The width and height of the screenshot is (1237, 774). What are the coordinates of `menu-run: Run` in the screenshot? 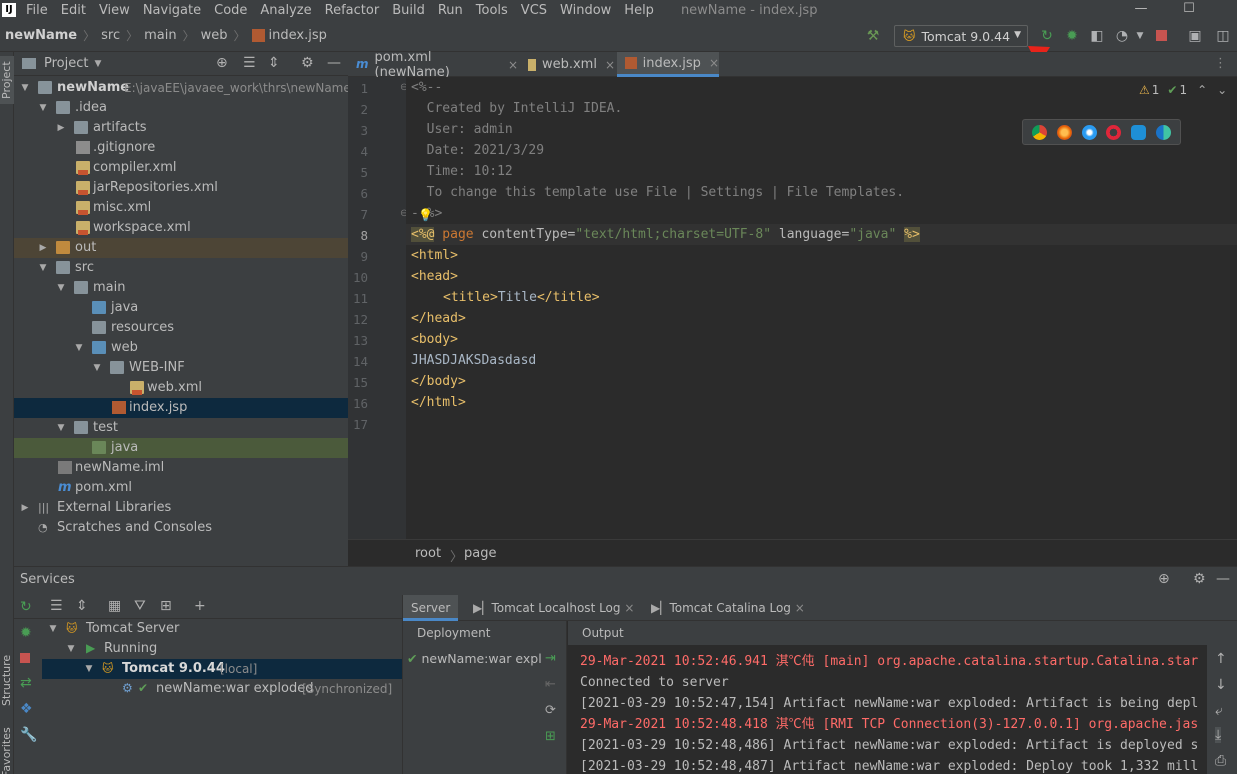 It's located at (450, 10).